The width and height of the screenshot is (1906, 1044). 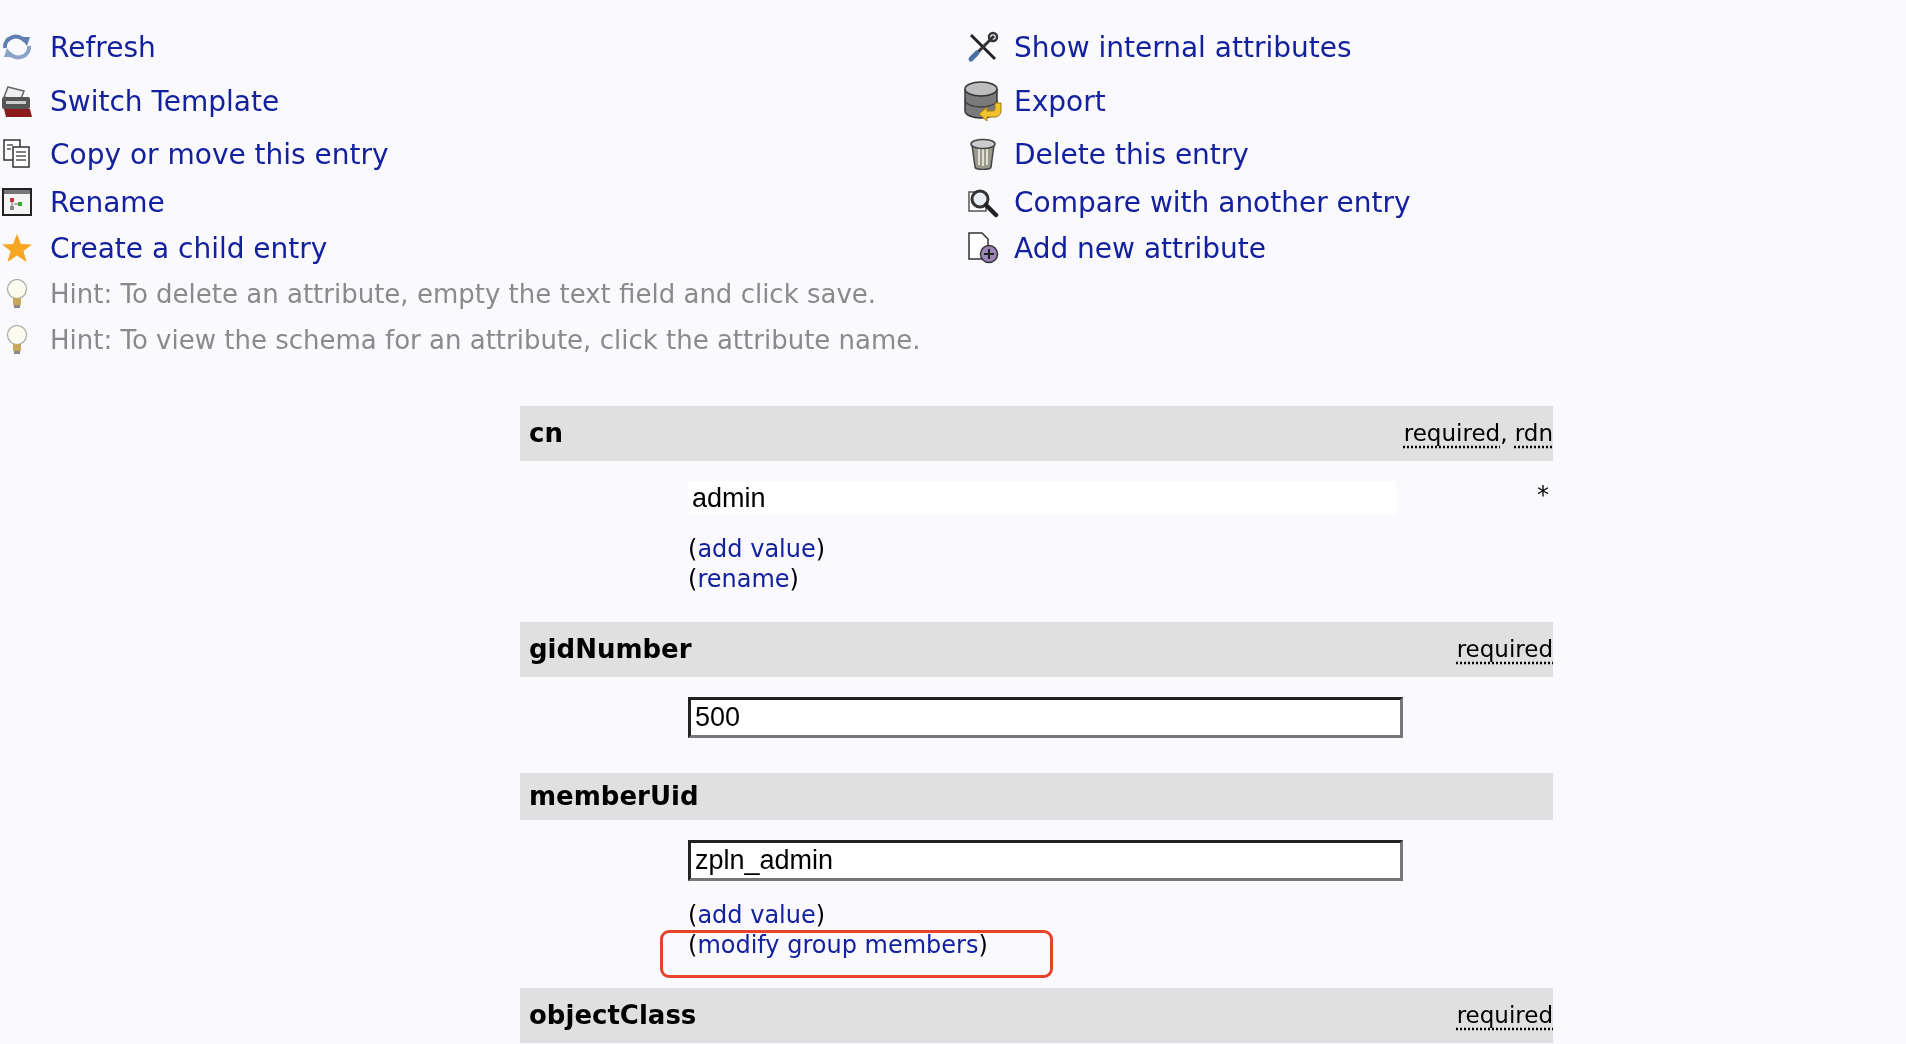 What do you see at coordinates (1183, 47) in the screenshot?
I see `menu-link: Show internal attributes` at bounding box center [1183, 47].